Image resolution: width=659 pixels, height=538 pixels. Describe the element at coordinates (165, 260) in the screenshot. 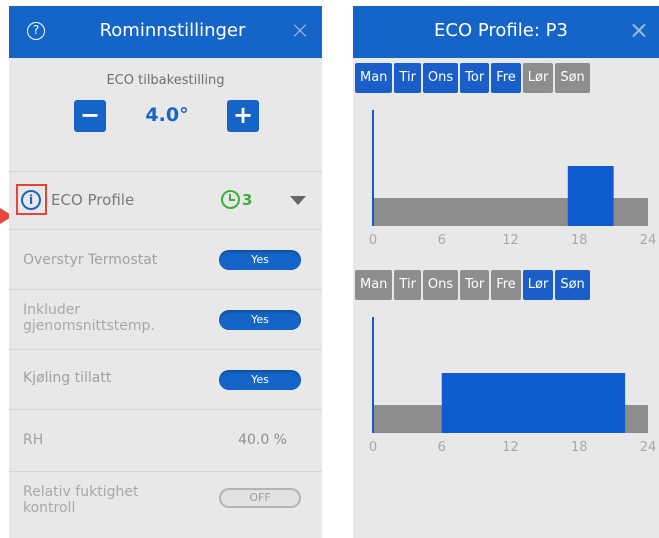

I see `override-thermostat-row: Overstyr Termostat Yes` at that location.